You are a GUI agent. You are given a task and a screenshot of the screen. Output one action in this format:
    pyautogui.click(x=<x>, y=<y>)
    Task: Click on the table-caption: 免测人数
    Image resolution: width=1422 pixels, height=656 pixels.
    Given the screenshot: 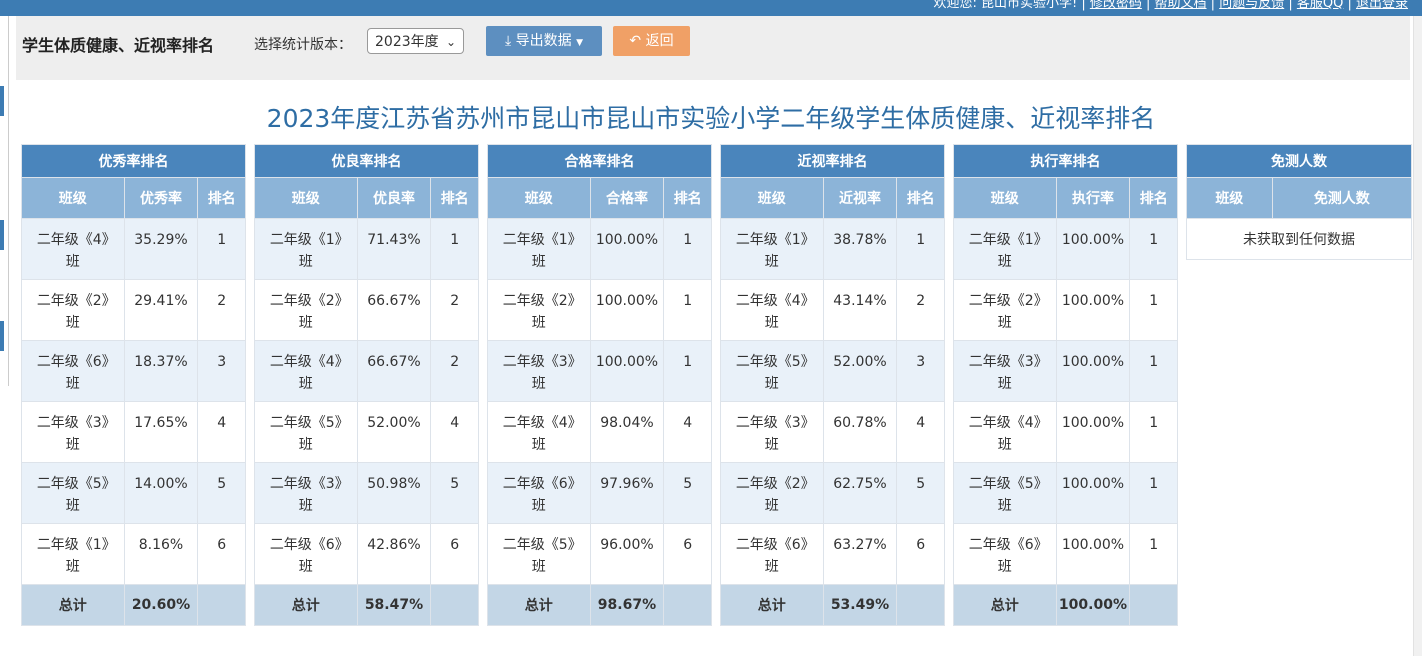 What is the action you would take?
    pyautogui.click(x=1299, y=161)
    